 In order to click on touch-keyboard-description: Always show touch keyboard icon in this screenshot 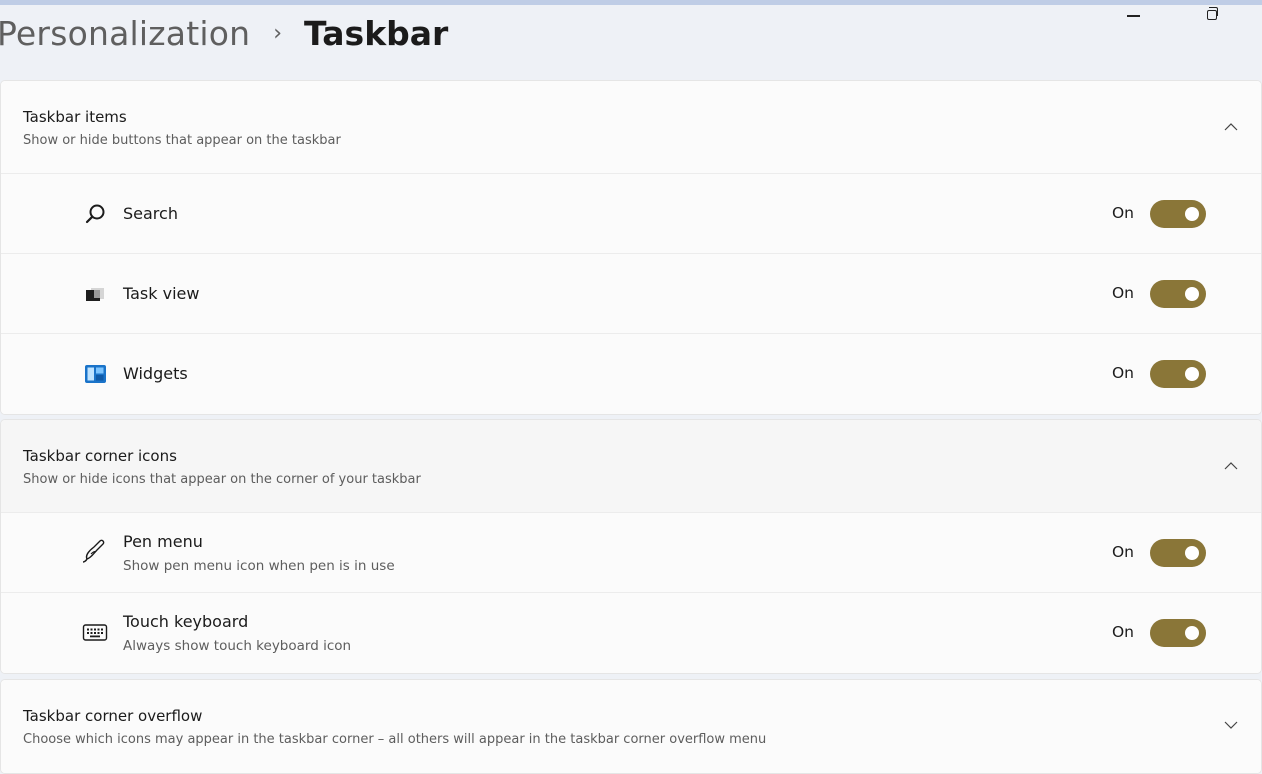, I will do `click(237, 646)`.